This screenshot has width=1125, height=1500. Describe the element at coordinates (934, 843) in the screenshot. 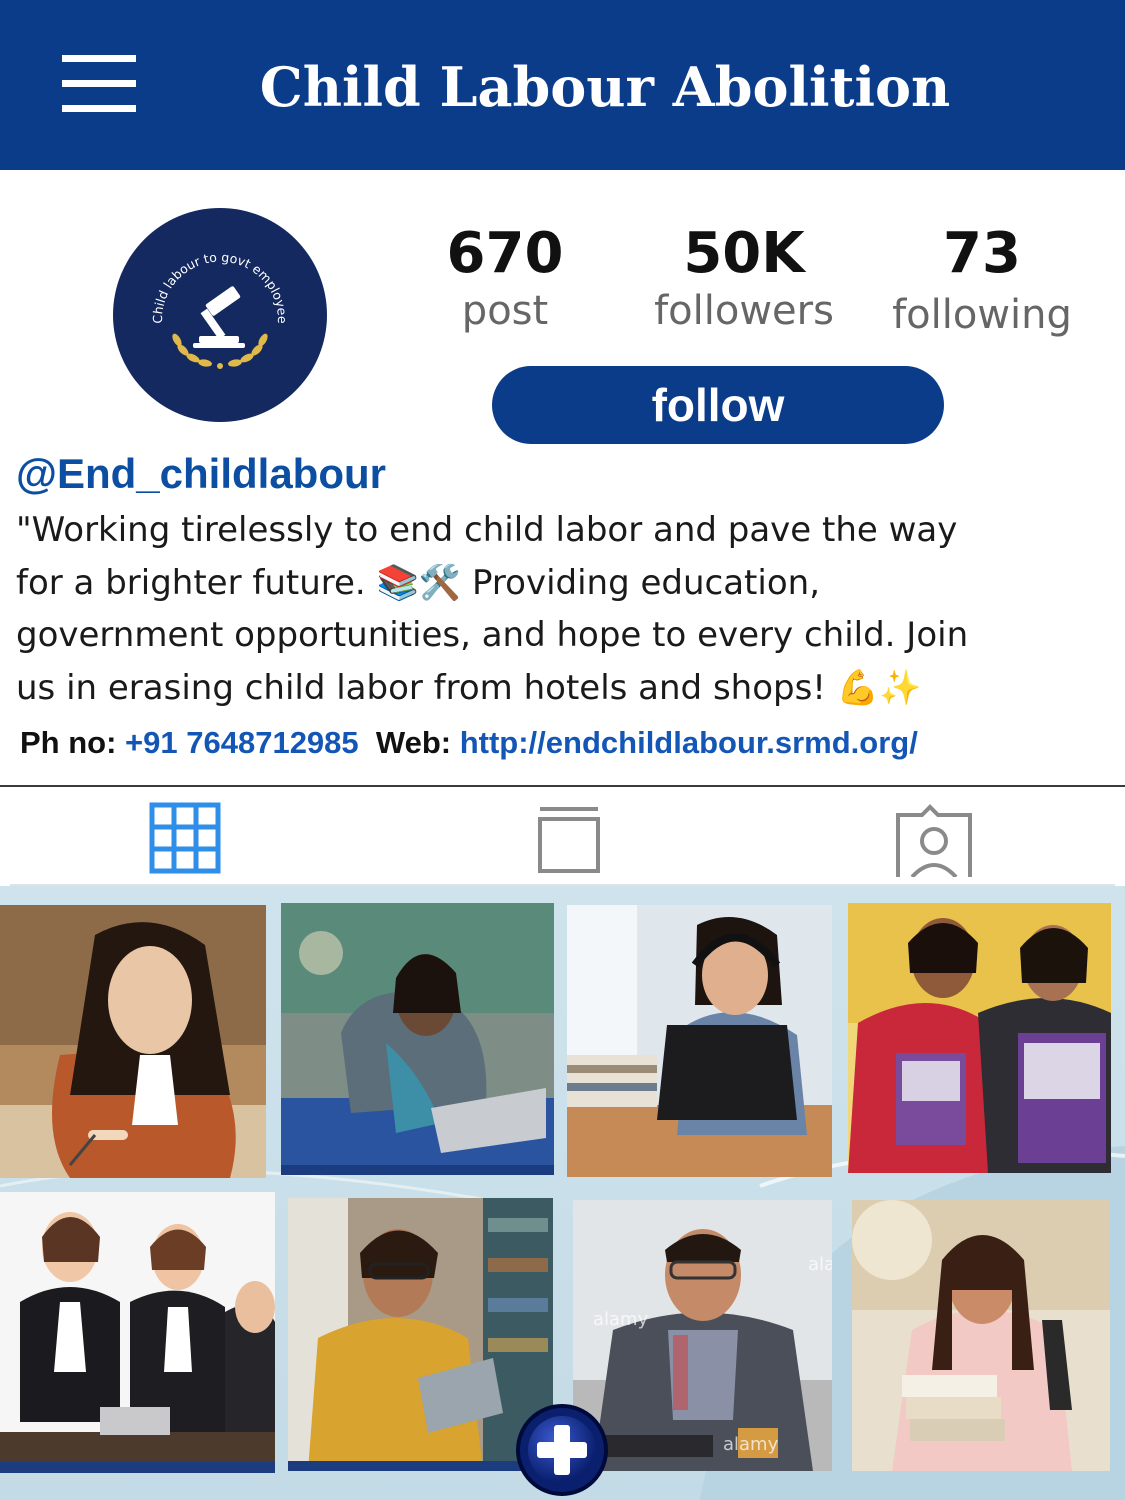

I see `tagged-person-icon` at that location.